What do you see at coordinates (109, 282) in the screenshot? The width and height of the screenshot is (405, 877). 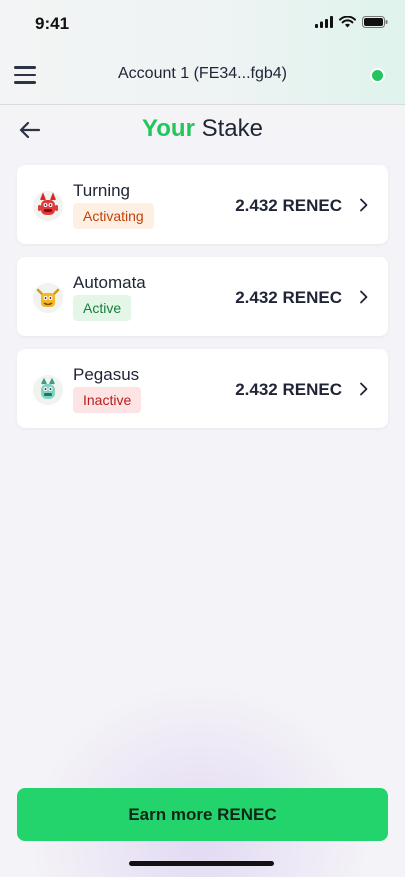 I see `stake-name: Automata` at bounding box center [109, 282].